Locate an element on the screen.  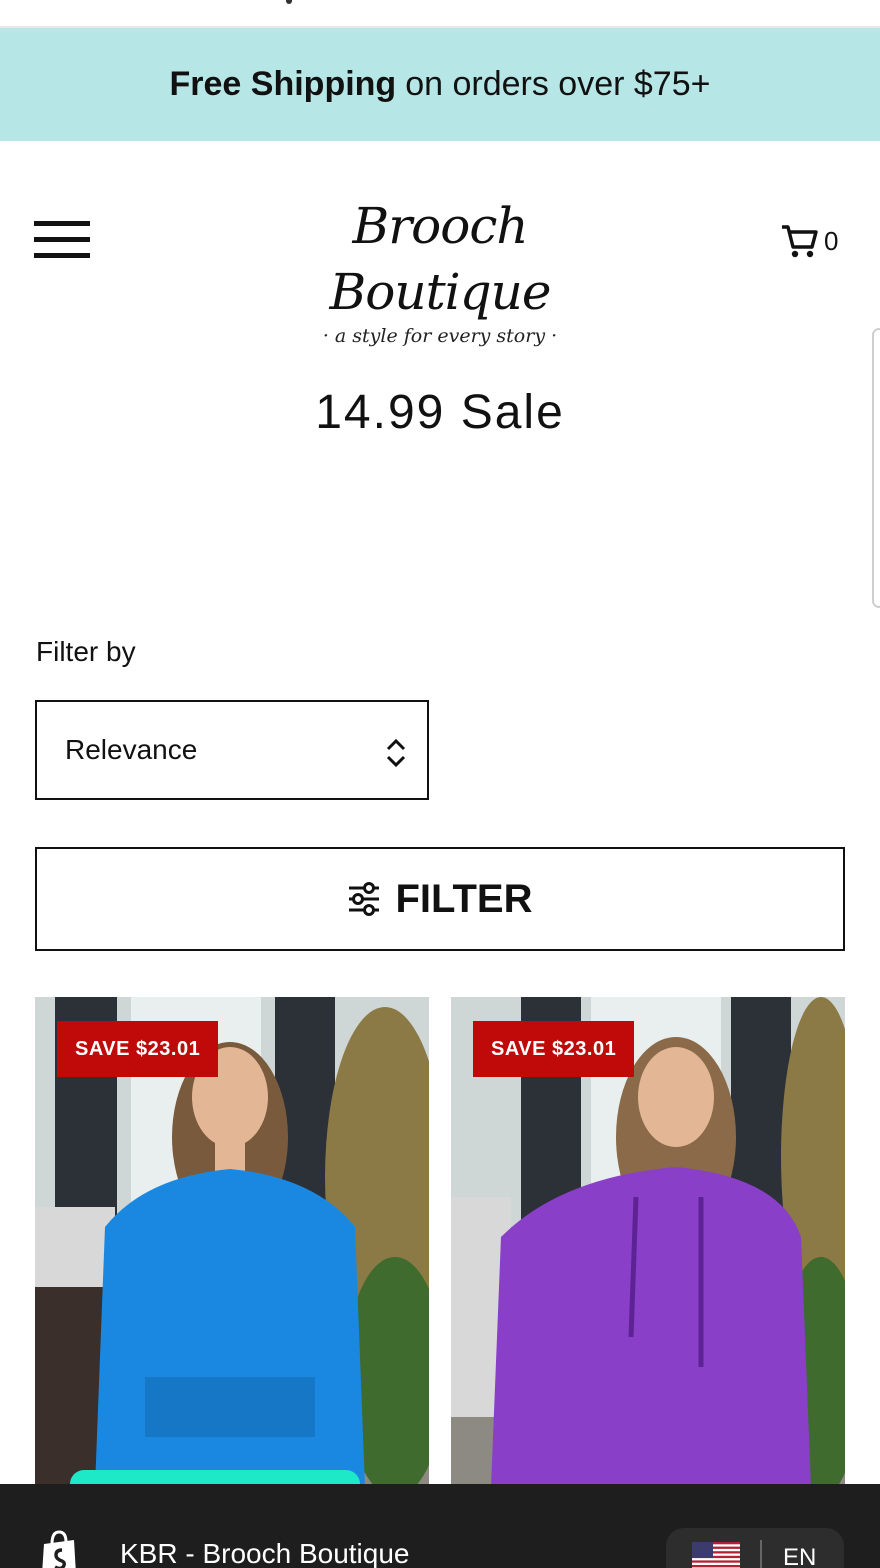
filter-button: FILTER is located at coordinates (440, 899).